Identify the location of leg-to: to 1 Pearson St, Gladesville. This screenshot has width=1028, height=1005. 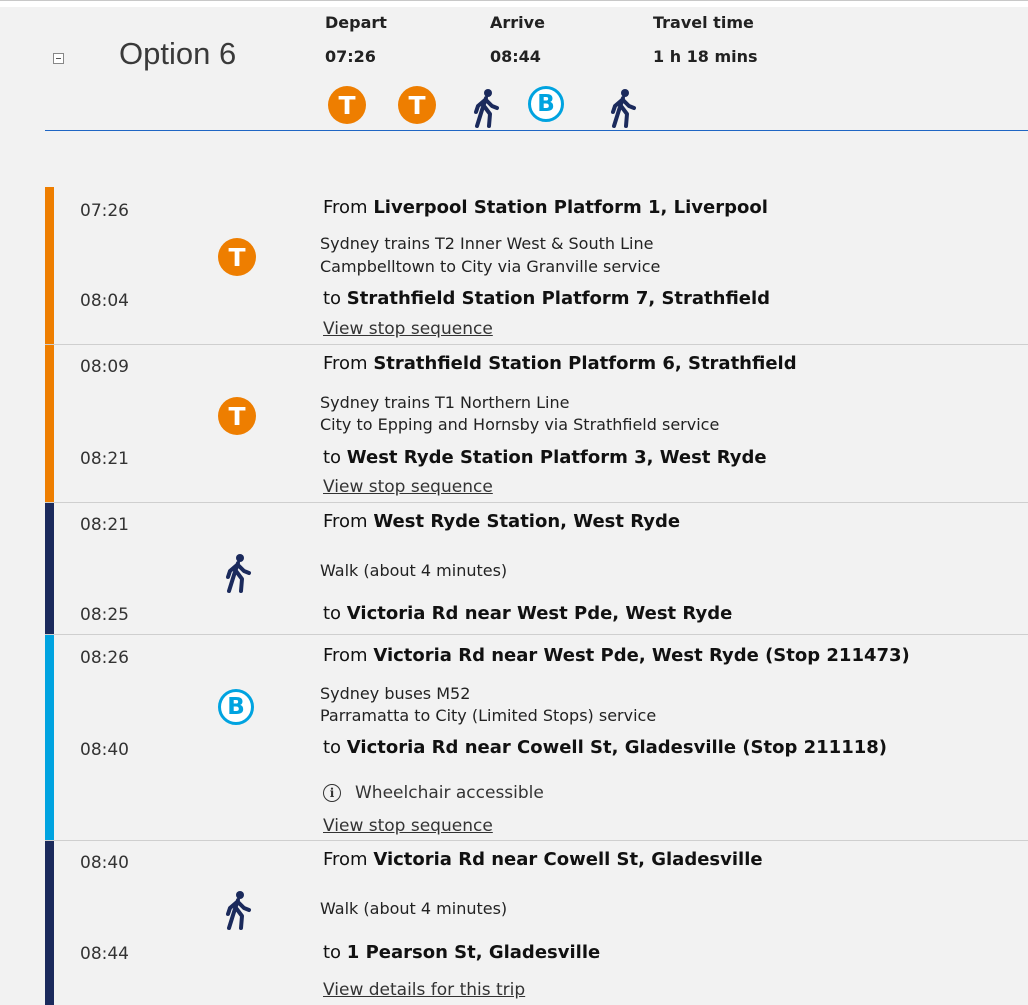
(462, 952).